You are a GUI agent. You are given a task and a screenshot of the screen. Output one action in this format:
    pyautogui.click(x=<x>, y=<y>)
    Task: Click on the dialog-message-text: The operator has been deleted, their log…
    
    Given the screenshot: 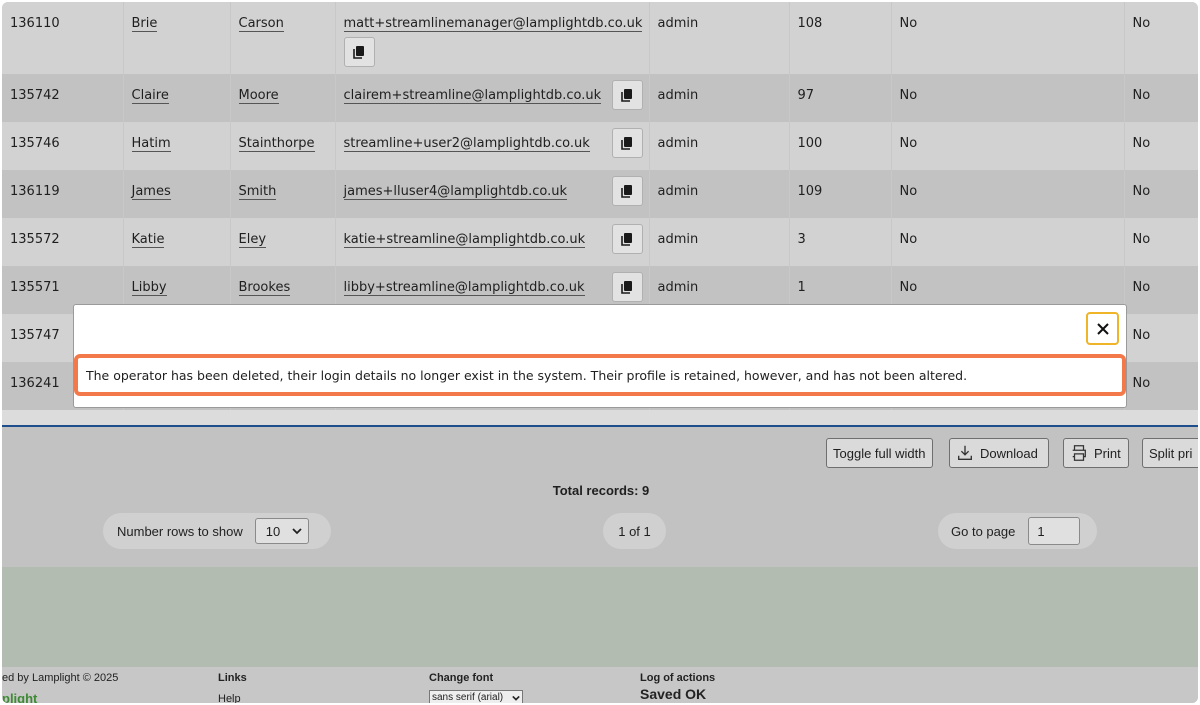 What is the action you would take?
    pyautogui.click(x=527, y=375)
    